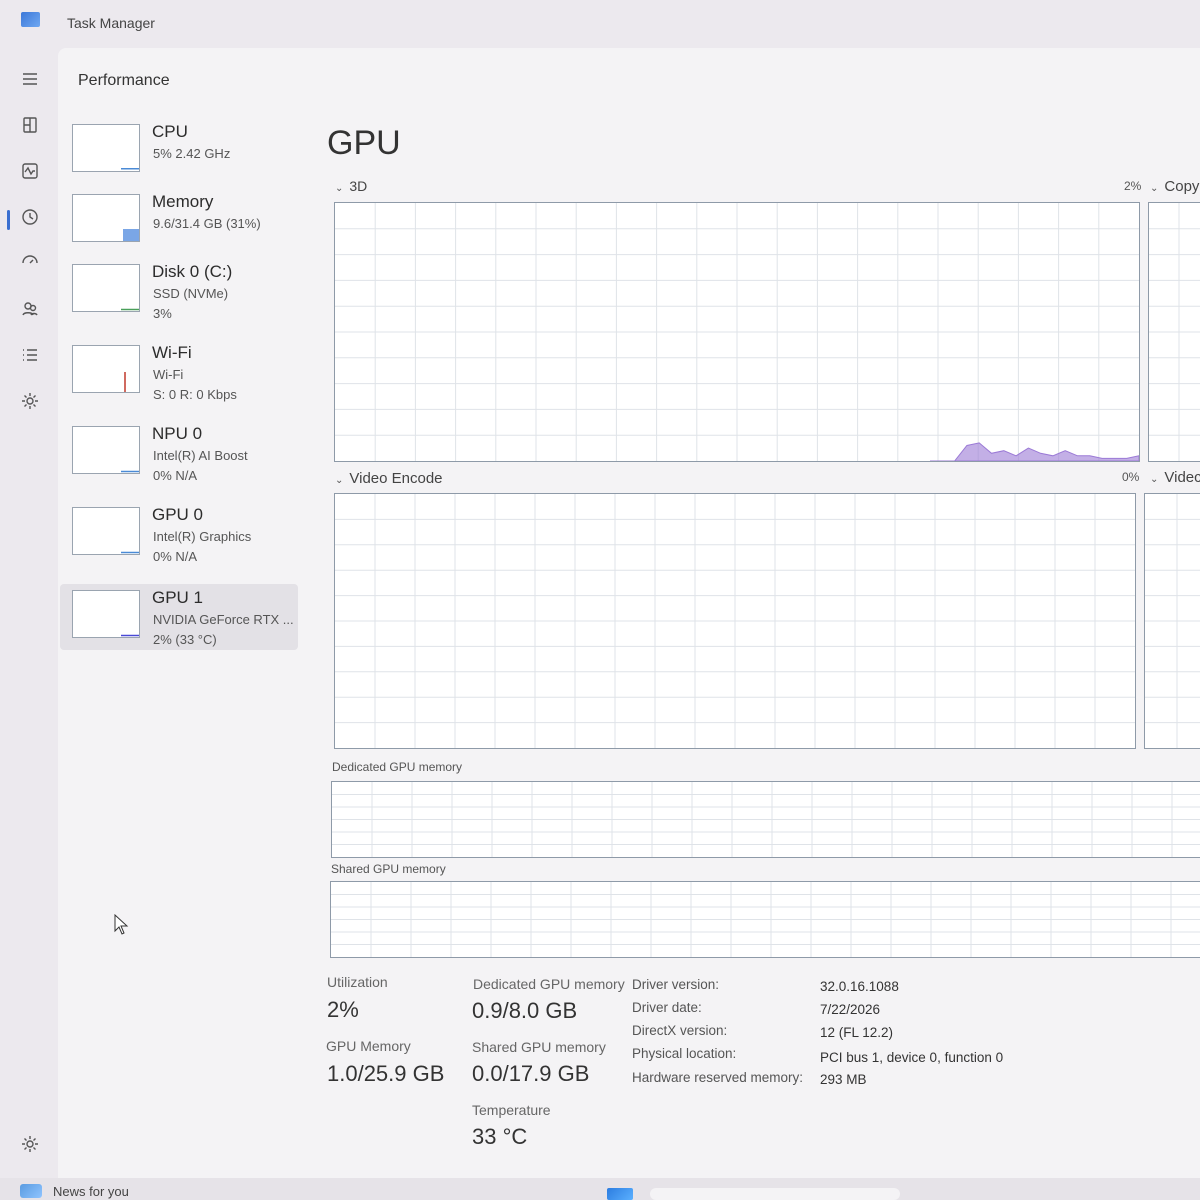 Image resolution: width=1200 pixels, height=1200 pixels. Describe the element at coordinates (859, 986) in the screenshot. I see `detail-value: 32.0.16.1088` at that location.